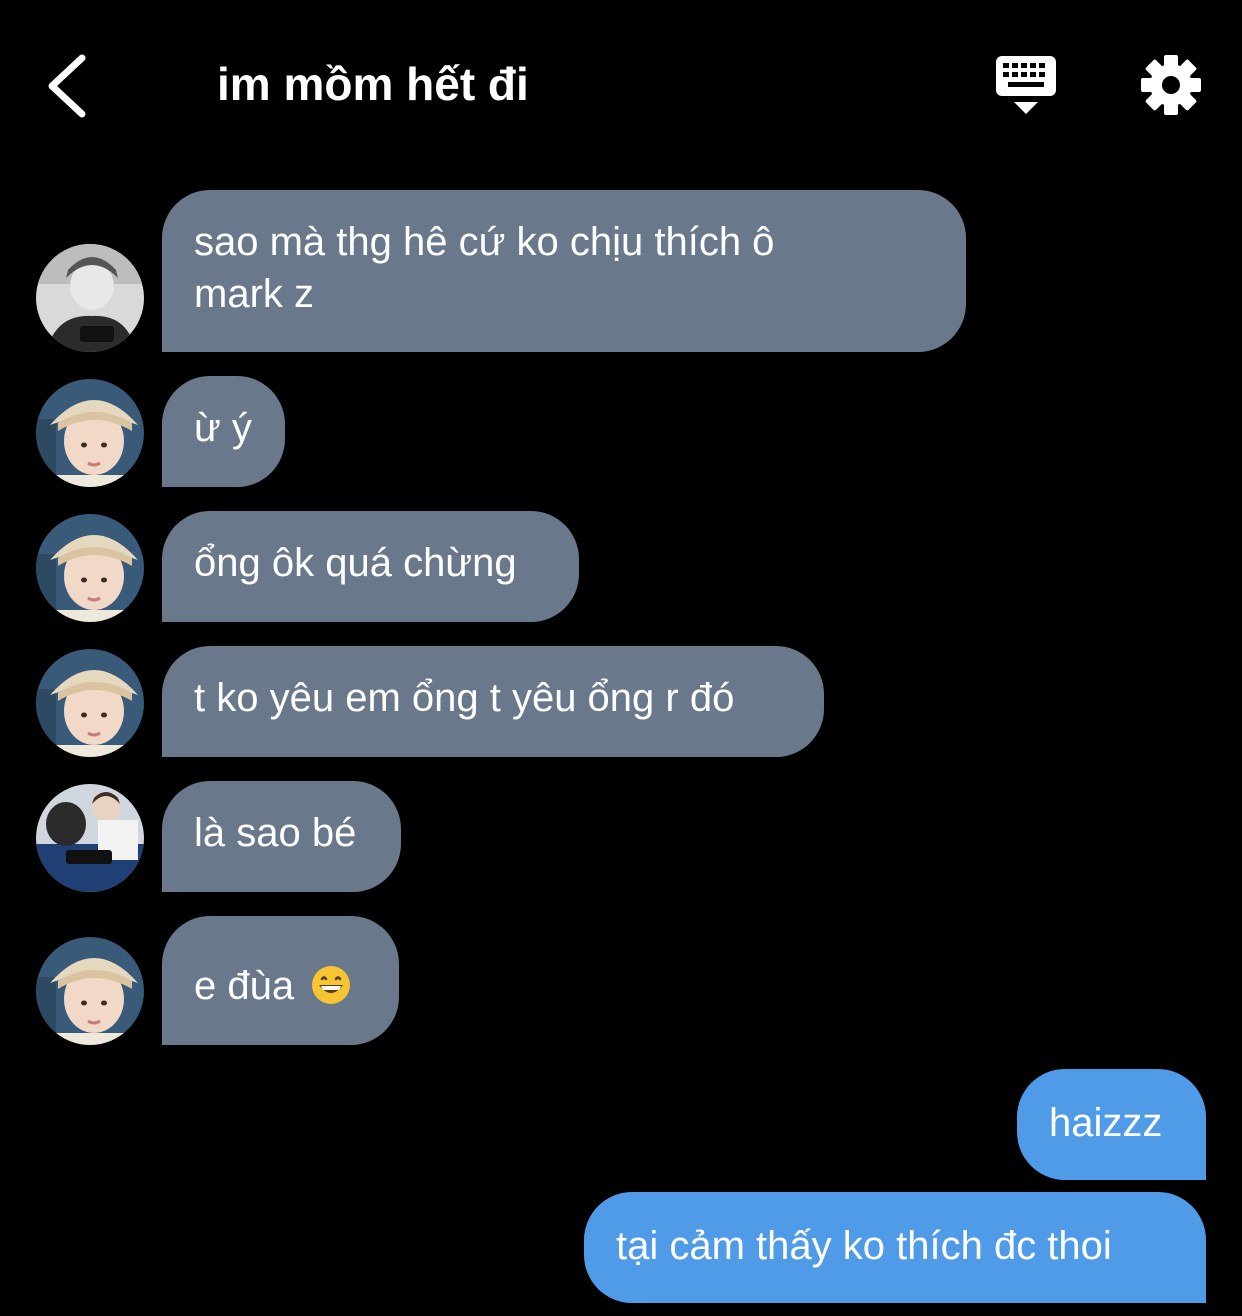 Image resolution: width=1242 pixels, height=1316 pixels. Describe the element at coordinates (275, 833) in the screenshot. I see `message-text: là sao bé` at that location.